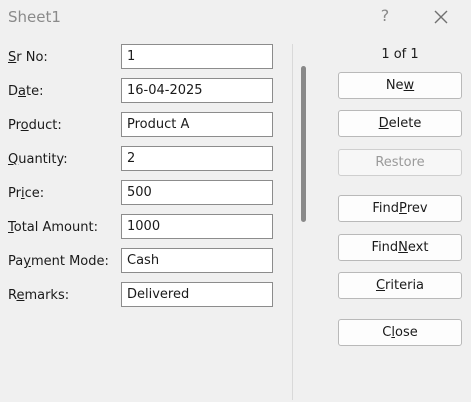 This screenshot has height=402, width=471. I want to click on delete-button: Delete, so click(400, 123).